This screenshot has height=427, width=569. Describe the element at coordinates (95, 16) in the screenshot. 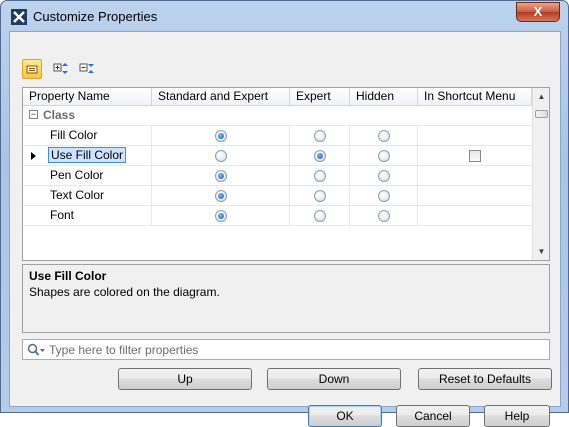

I see `window-title: Customize Properties` at that location.